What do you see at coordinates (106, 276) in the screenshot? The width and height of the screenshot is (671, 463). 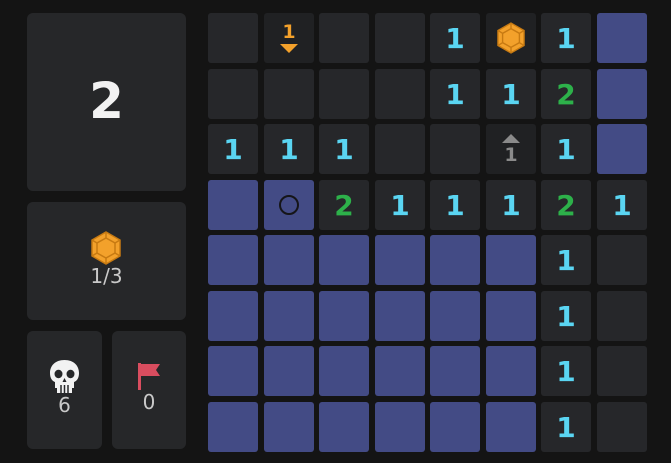 I see `gem-count: 1/3` at bounding box center [106, 276].